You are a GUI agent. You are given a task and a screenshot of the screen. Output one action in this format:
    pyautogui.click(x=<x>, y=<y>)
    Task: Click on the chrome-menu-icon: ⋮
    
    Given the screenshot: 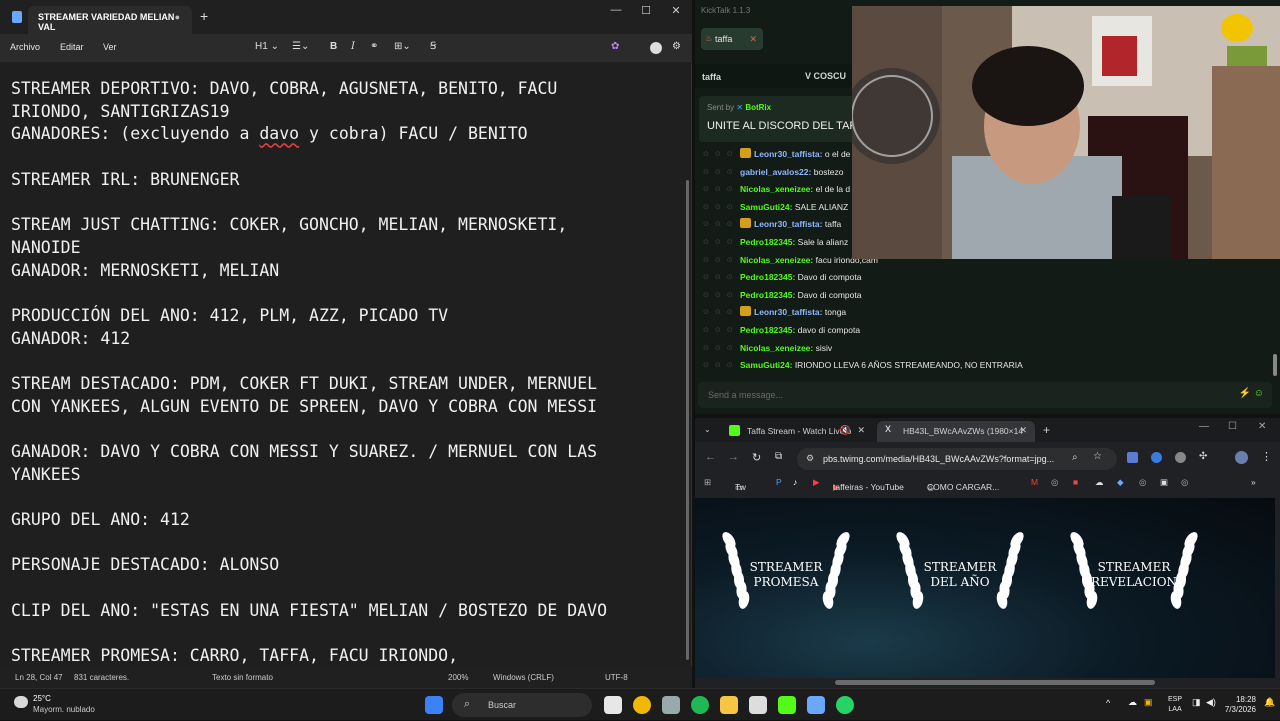 What is the action you would take?
    pyautogui.click(x=1266, y=456)
    